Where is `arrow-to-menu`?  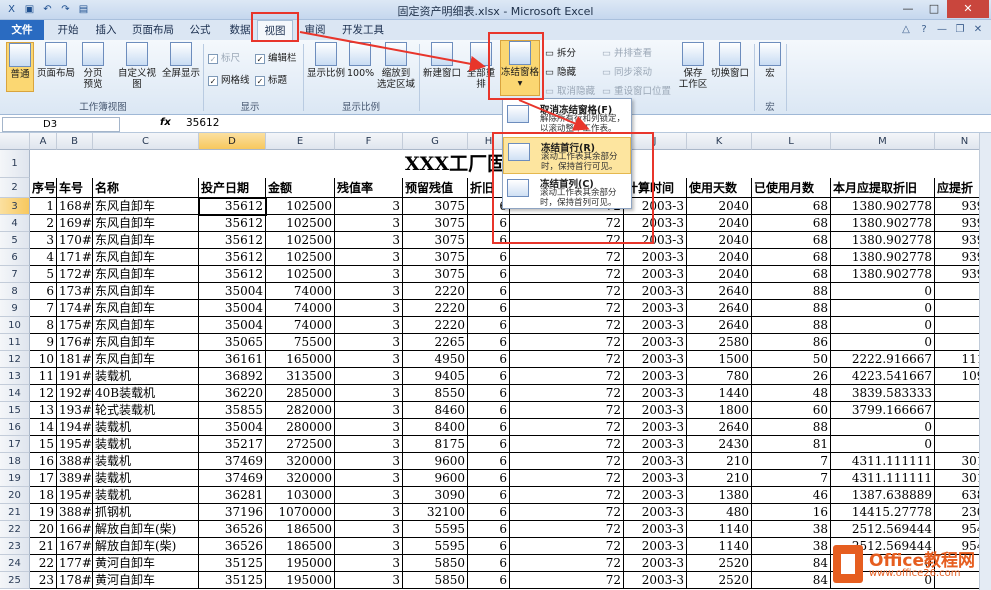
arrow-to-menu is located at coordinates (554, 115).